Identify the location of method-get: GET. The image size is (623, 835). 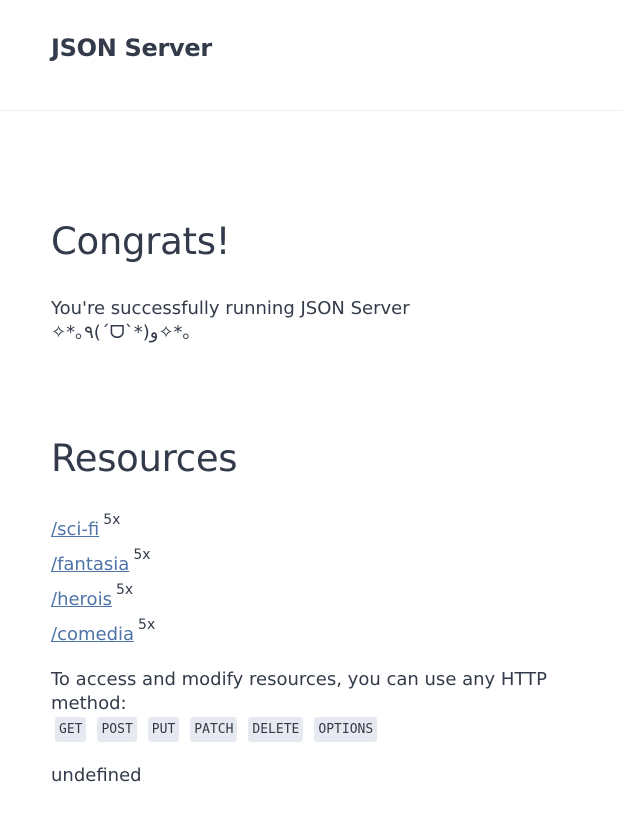
(71, 729).